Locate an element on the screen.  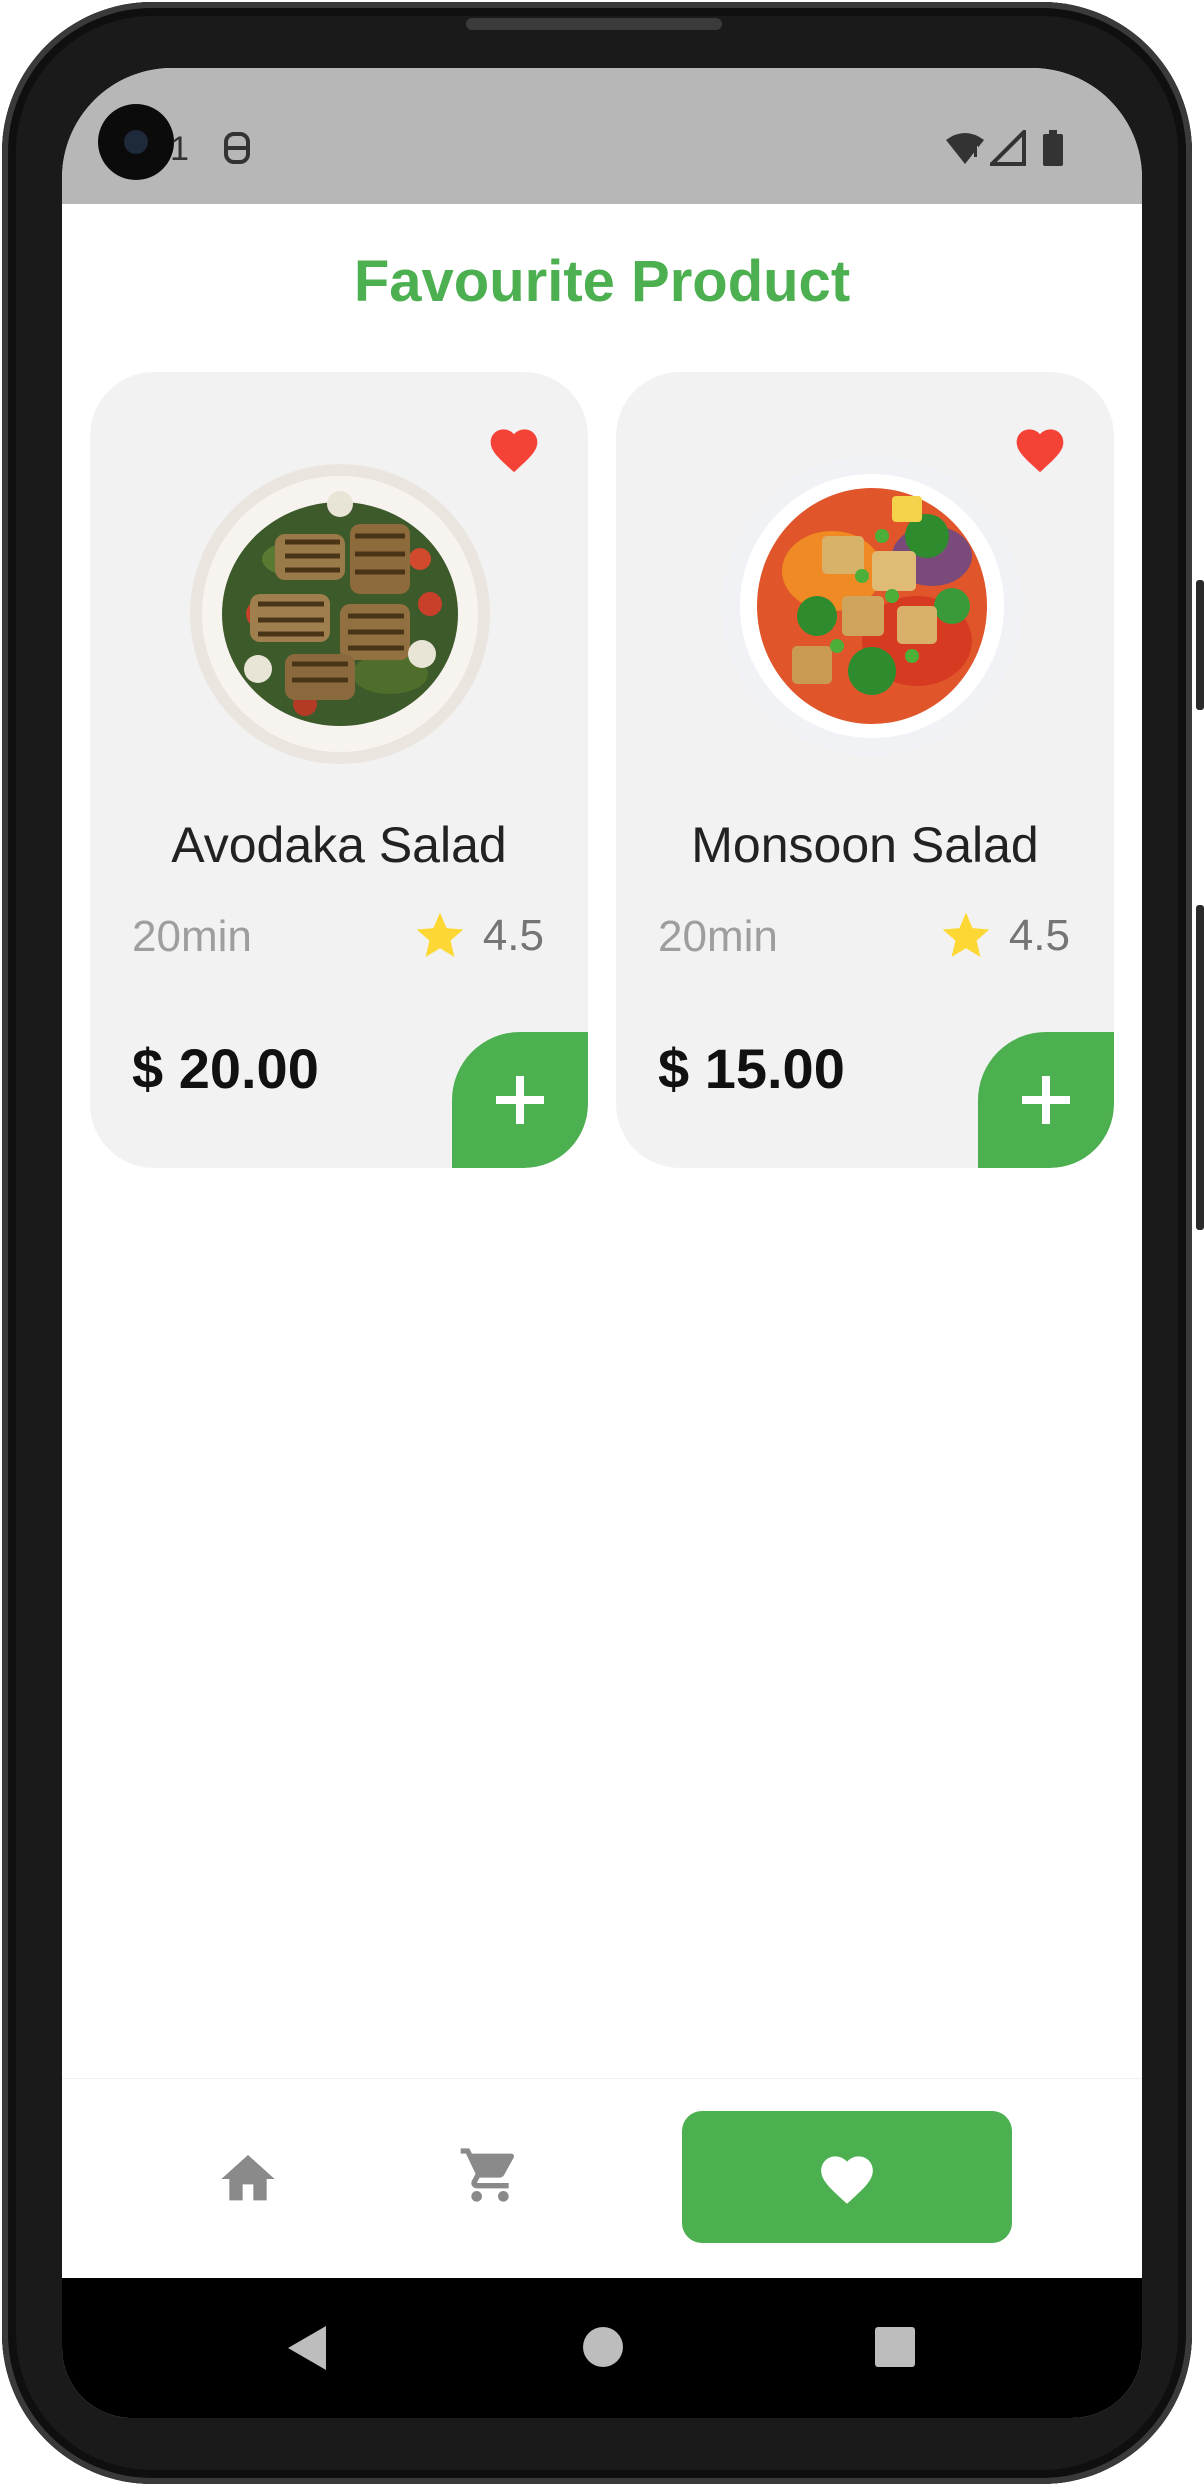
product-price: $ 20.00 is located at coordinates (225, 1068).